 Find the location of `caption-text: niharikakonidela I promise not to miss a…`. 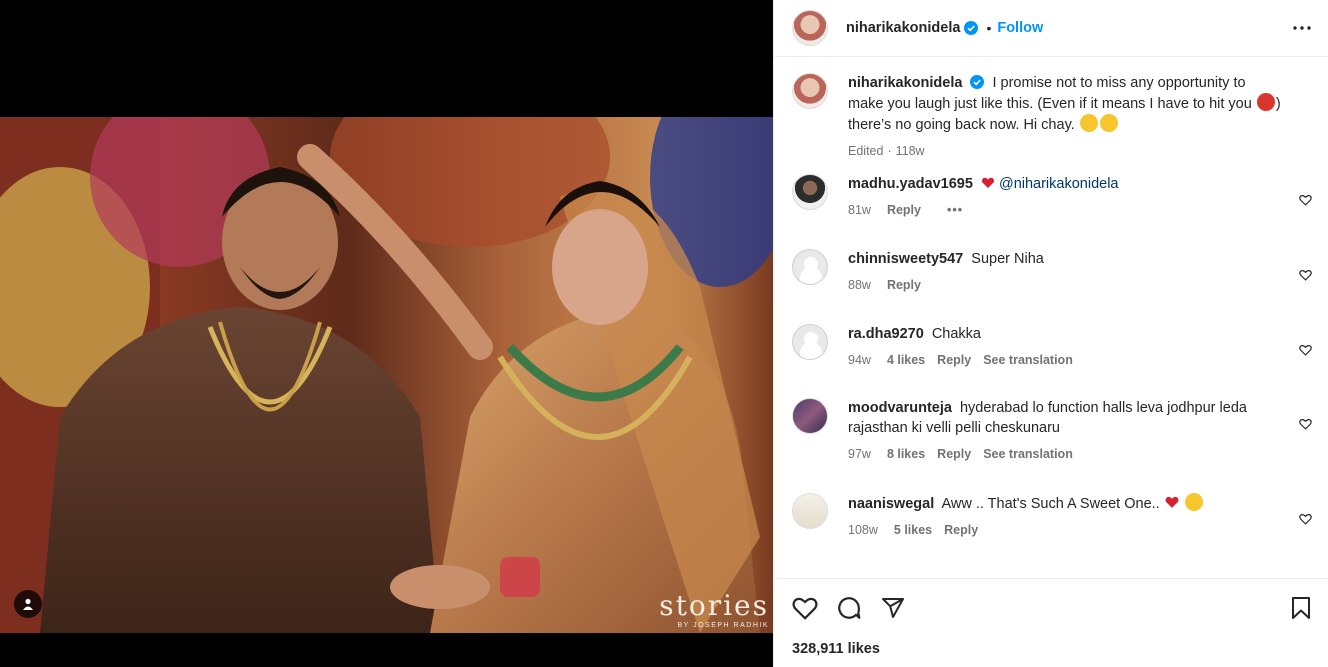

caption-text: niharikakonidela I promise not to miss a… is located at coordinates (1065, 104).